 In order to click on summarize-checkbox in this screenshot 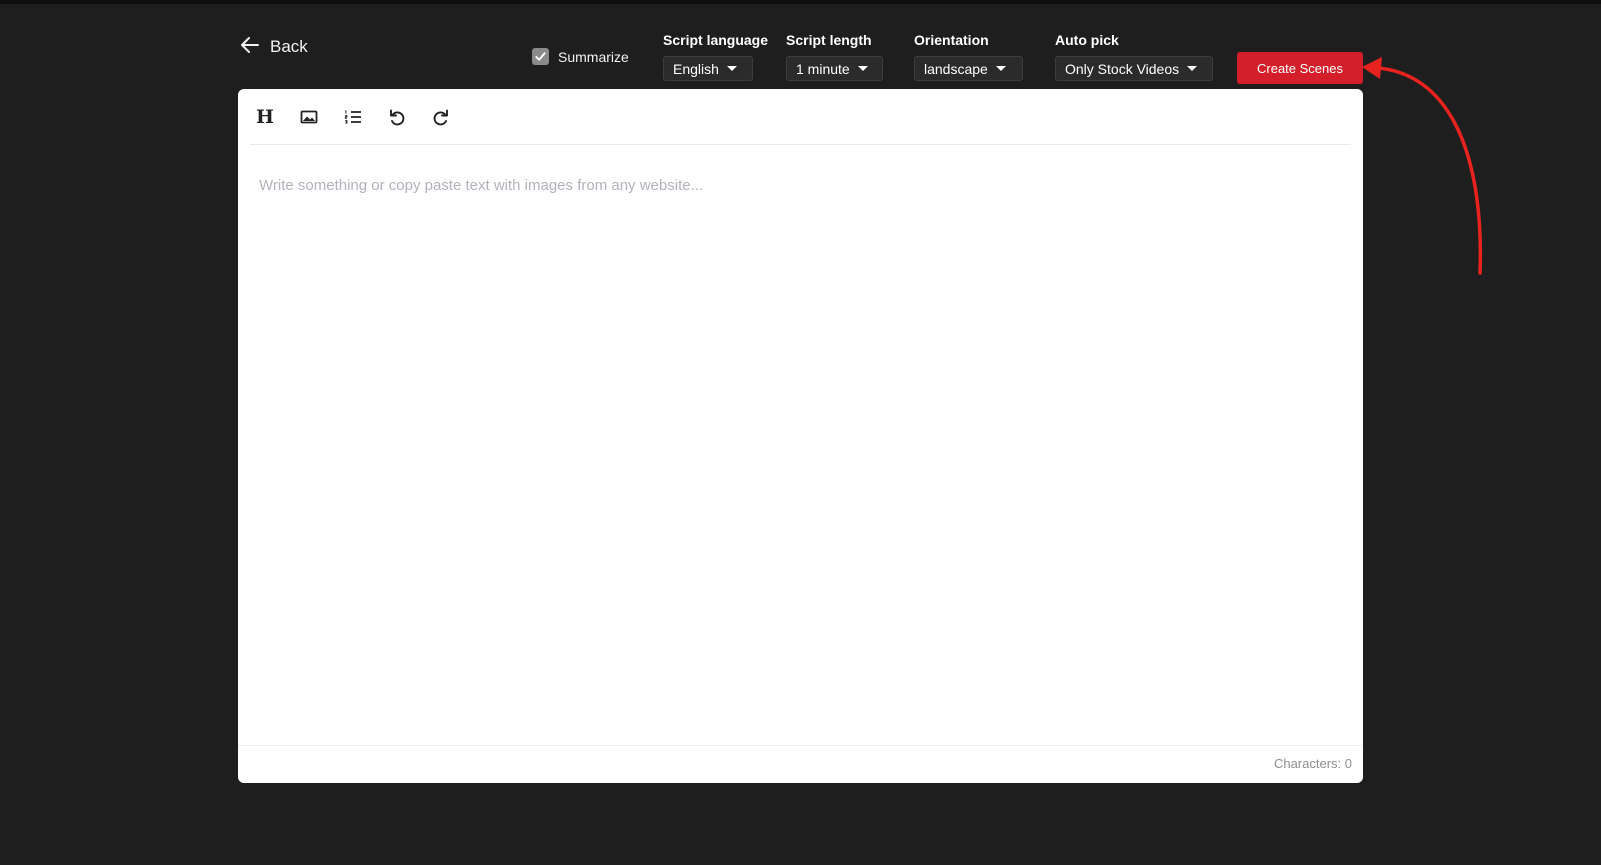, I will do `click(540, 56)`.